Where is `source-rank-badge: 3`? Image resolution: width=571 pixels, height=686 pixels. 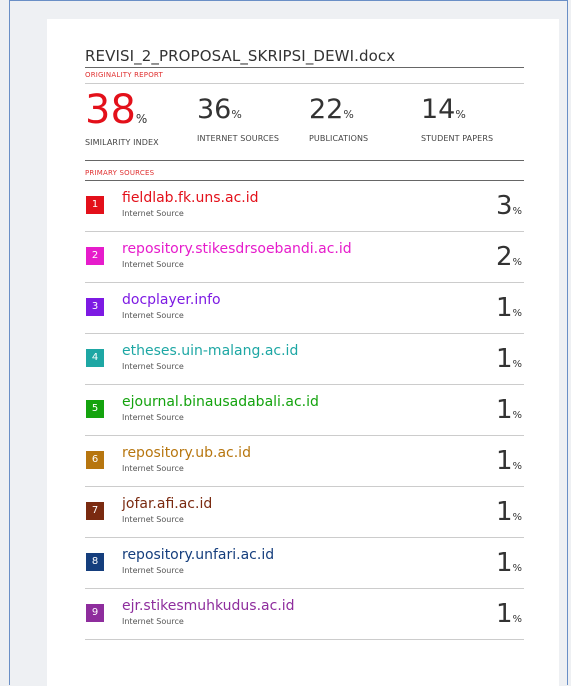 source-rank-badge: 3 is located at coordinates (95, 307).